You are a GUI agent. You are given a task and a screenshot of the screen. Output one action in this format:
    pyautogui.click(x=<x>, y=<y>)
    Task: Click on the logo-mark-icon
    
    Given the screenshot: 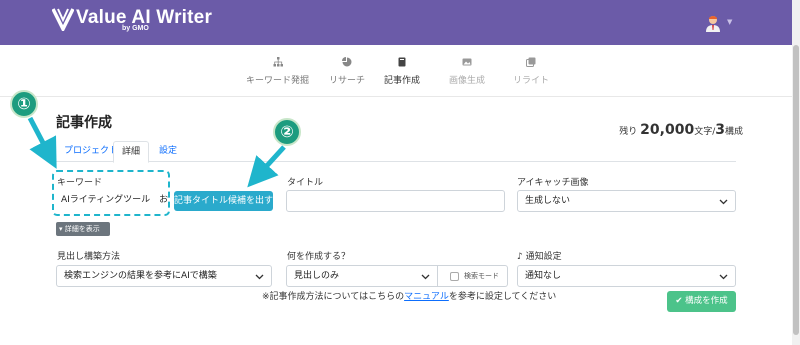 What is the action you would take?
    pyautogui.click(x=63, y=19)
    